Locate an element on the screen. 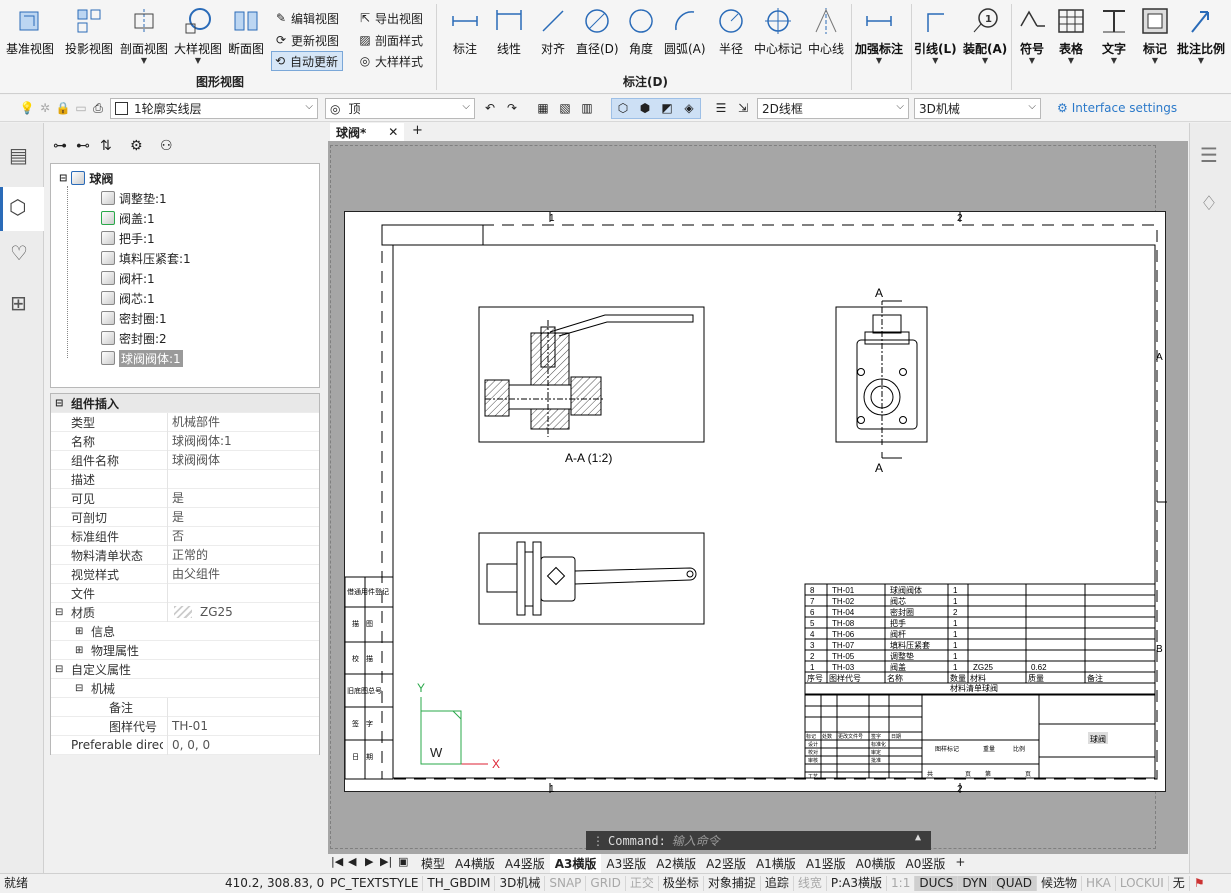  text-dropdown-icon: ▼ is located at coordinates (1114, 61).